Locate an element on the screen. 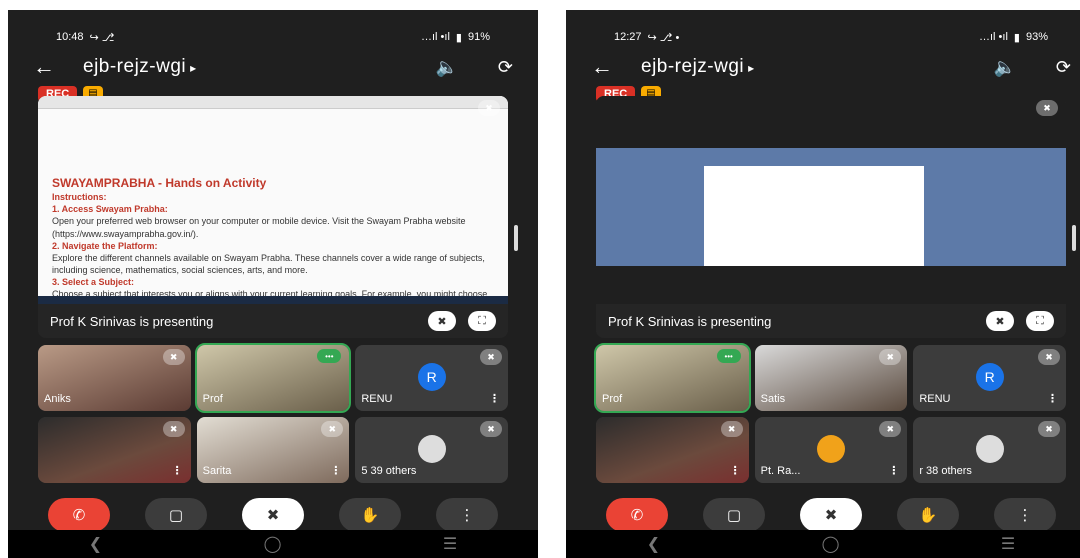  others-tile: ✖ r 38 others is located at coordinates (989, 450).